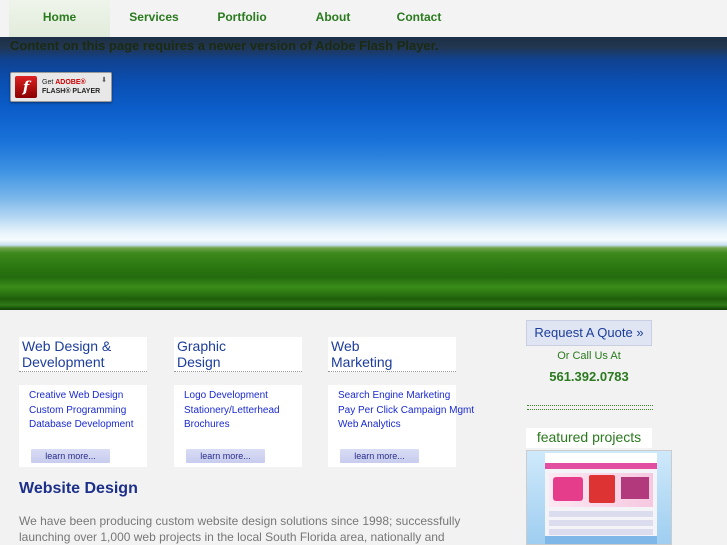 This screenshot has width=727, height=545. What do you see at coordinates (88, 425) in the screenshot?
I see `link-database-development: Database Development` at bounding box center [88, 425].